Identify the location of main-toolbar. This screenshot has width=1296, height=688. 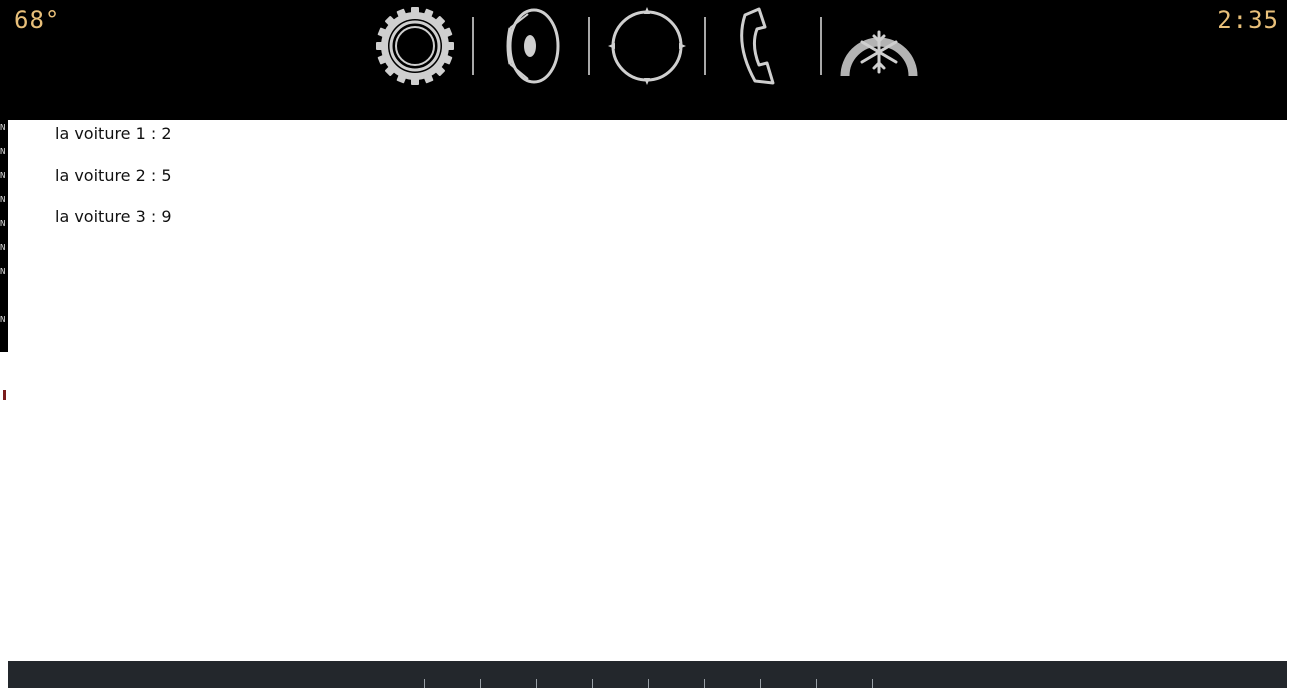
(647, 46).